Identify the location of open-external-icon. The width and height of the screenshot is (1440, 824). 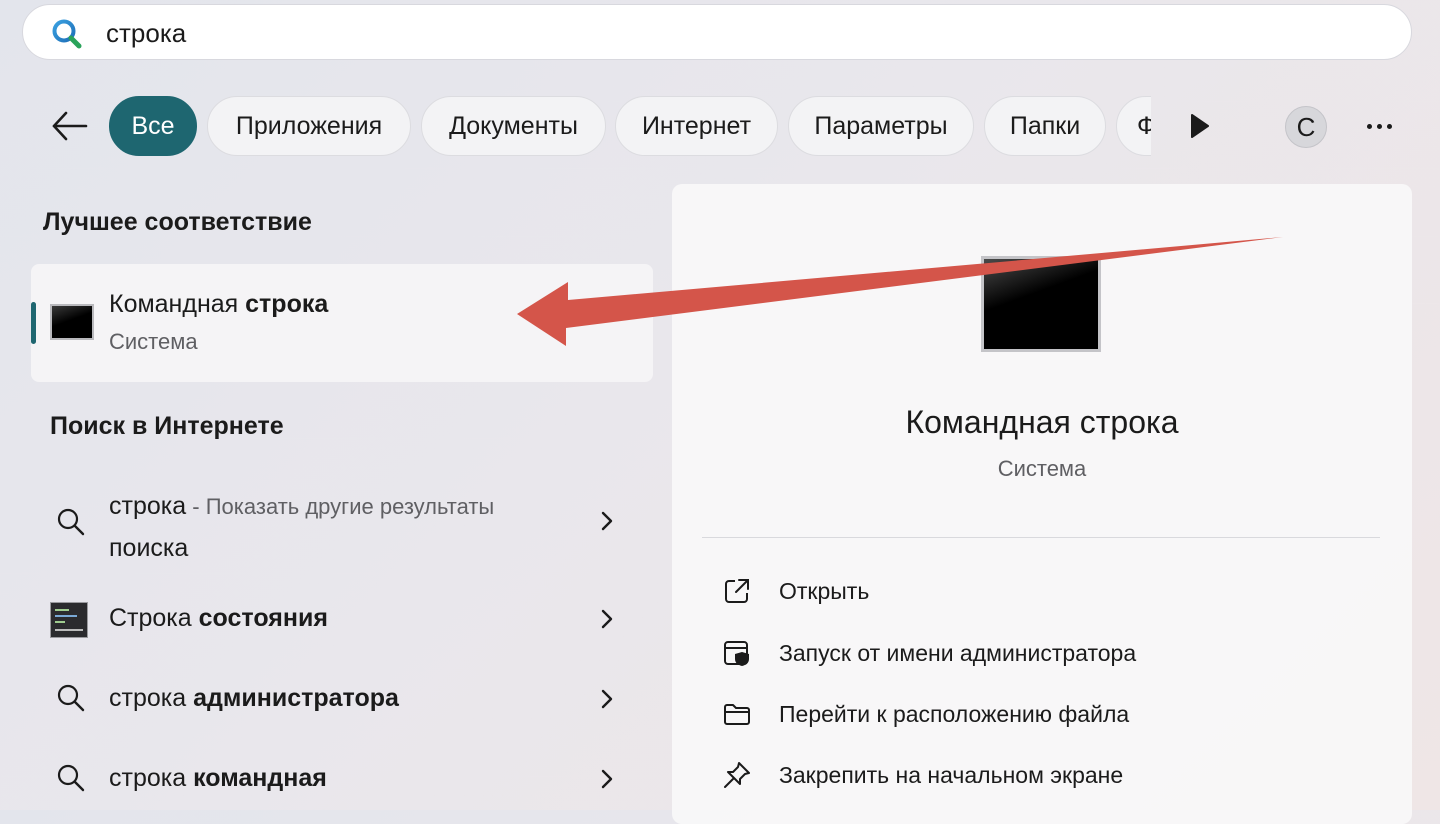
(737, 593).